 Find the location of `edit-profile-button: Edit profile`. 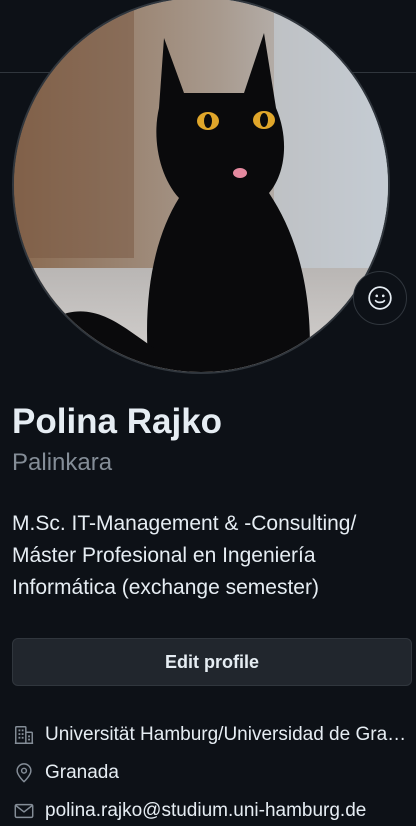

edit-profile-button: Edit profile is located at coordinates (212, 662).